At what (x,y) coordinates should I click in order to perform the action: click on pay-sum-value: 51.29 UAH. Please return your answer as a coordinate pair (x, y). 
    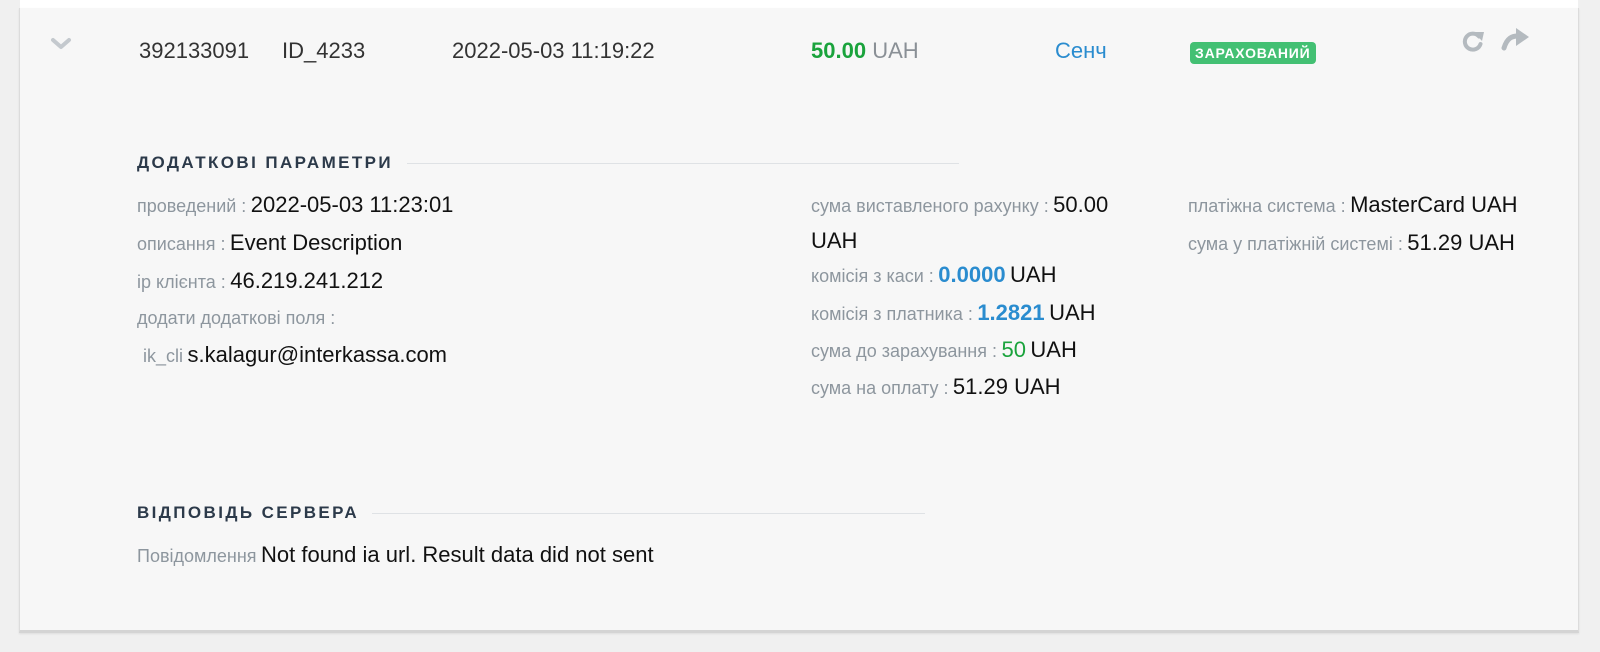
    Looking at the image, I should click on (1006, 386).